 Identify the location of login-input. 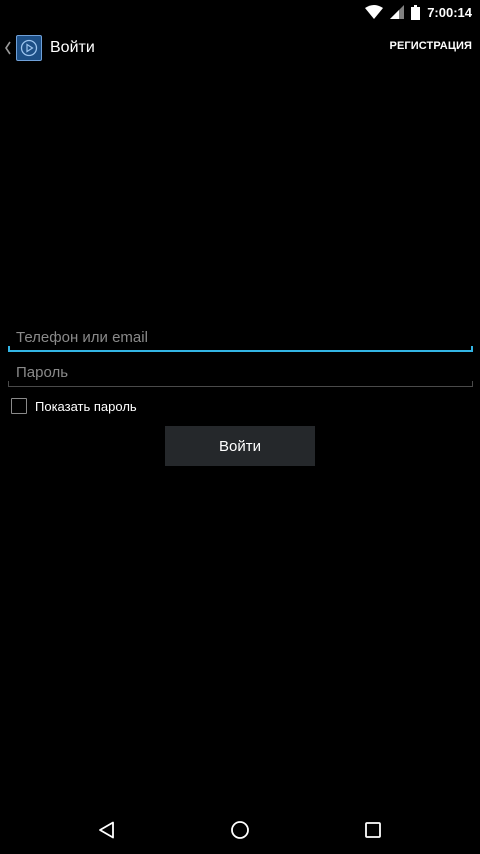
(240, 334).